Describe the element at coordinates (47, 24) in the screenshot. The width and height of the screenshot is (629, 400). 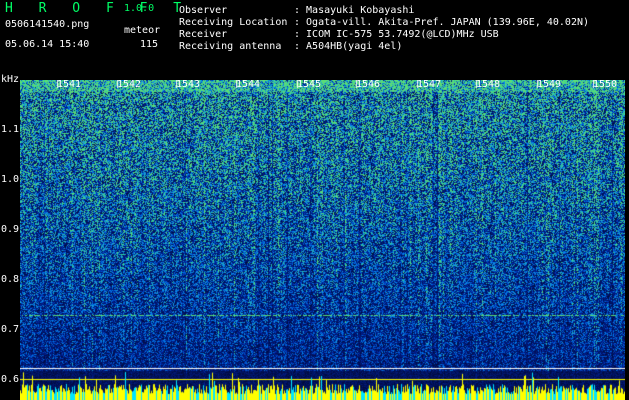
I see `filename-label: 0506141540.png` at that location.